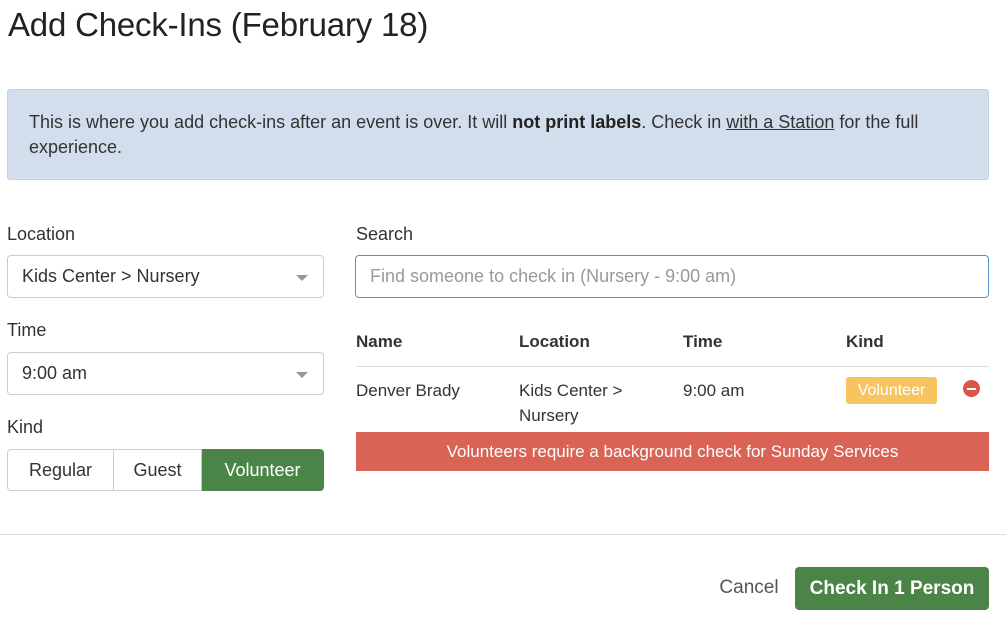 This screenshot has width=1006, height=620. Describe the element at coordinates (55, 373) in the screenshot. I see `time-select-value: 9:00 am` at that location.